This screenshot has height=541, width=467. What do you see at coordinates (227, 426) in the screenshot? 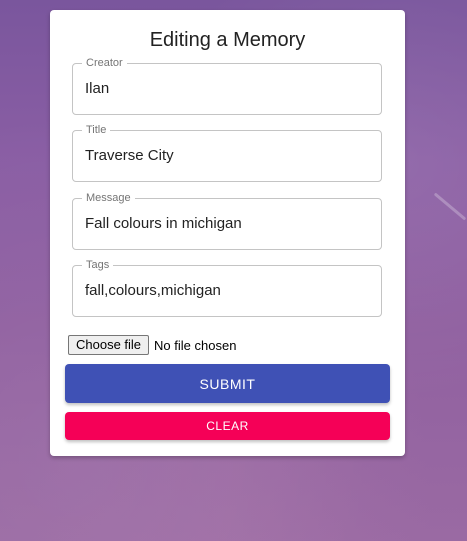
I see `clear-button: Clear` at bounding box center [227, 426].